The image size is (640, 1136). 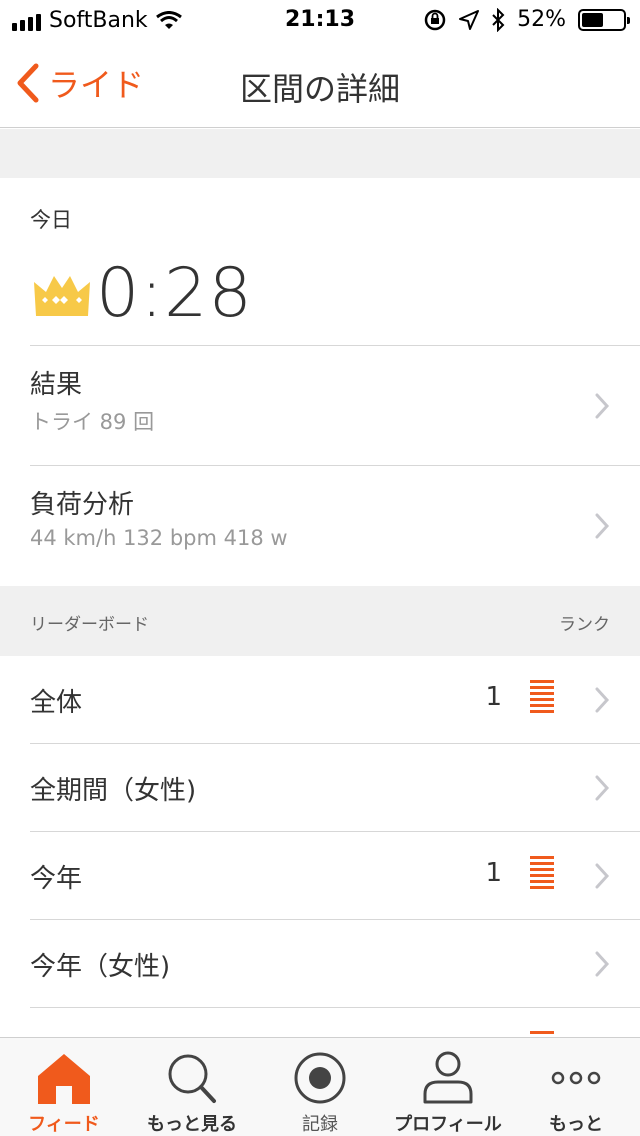 I want to click on tab-label: もっと見る, so click(x=192, y=1124).